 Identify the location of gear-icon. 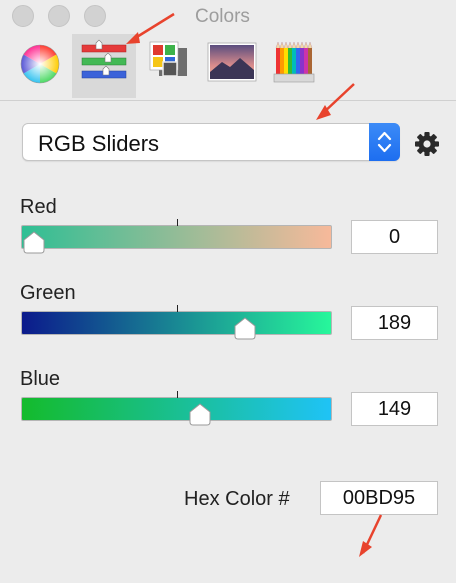
(427, 144).